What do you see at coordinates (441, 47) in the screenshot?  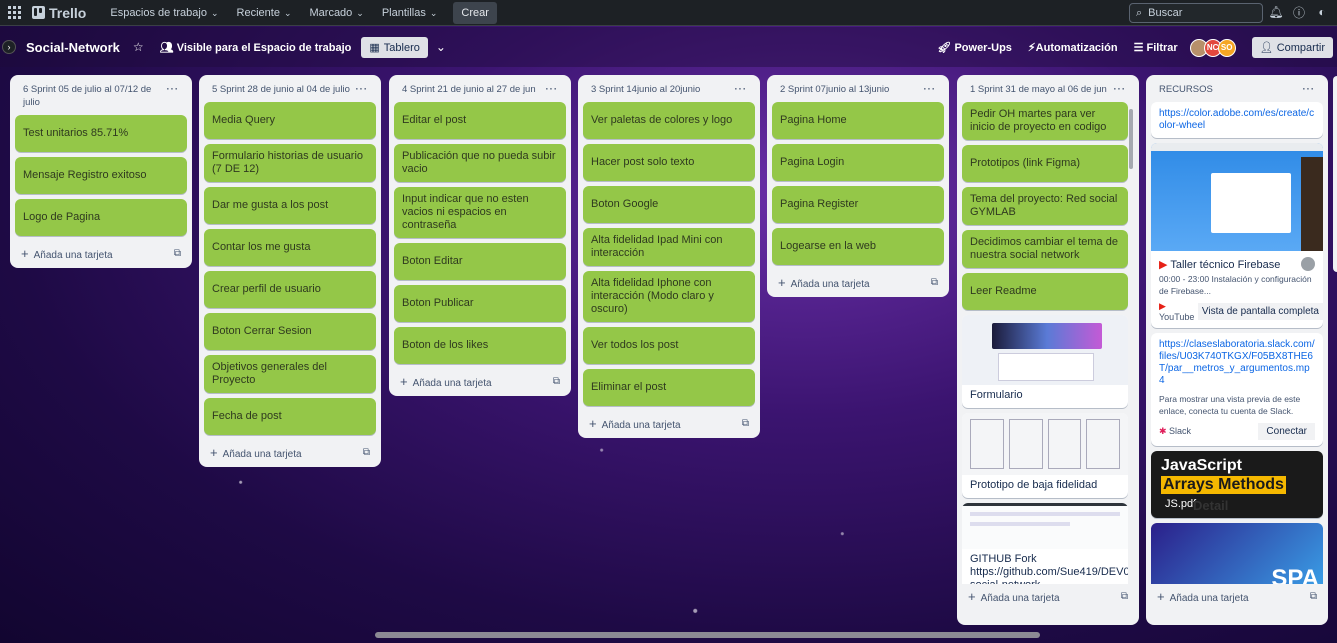 I see `chevron-down-icon: ⌄` at bounding box center [441, 47].